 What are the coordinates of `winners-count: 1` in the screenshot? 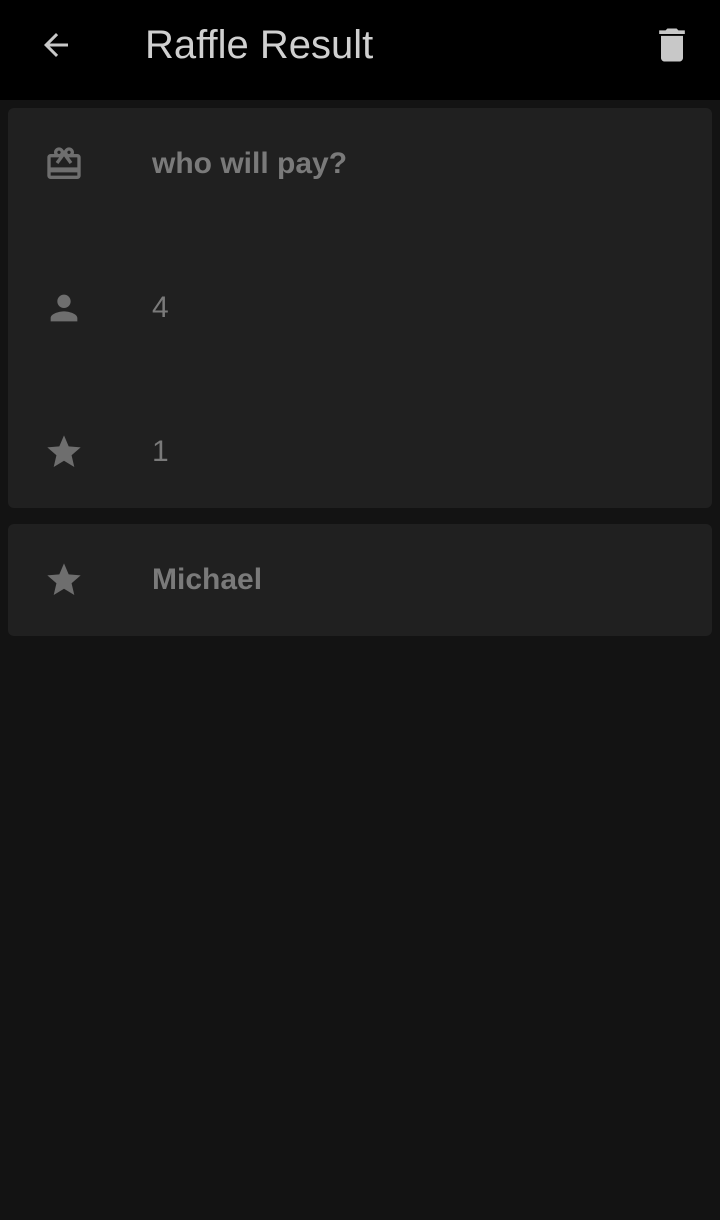 It's located at (160, 451).